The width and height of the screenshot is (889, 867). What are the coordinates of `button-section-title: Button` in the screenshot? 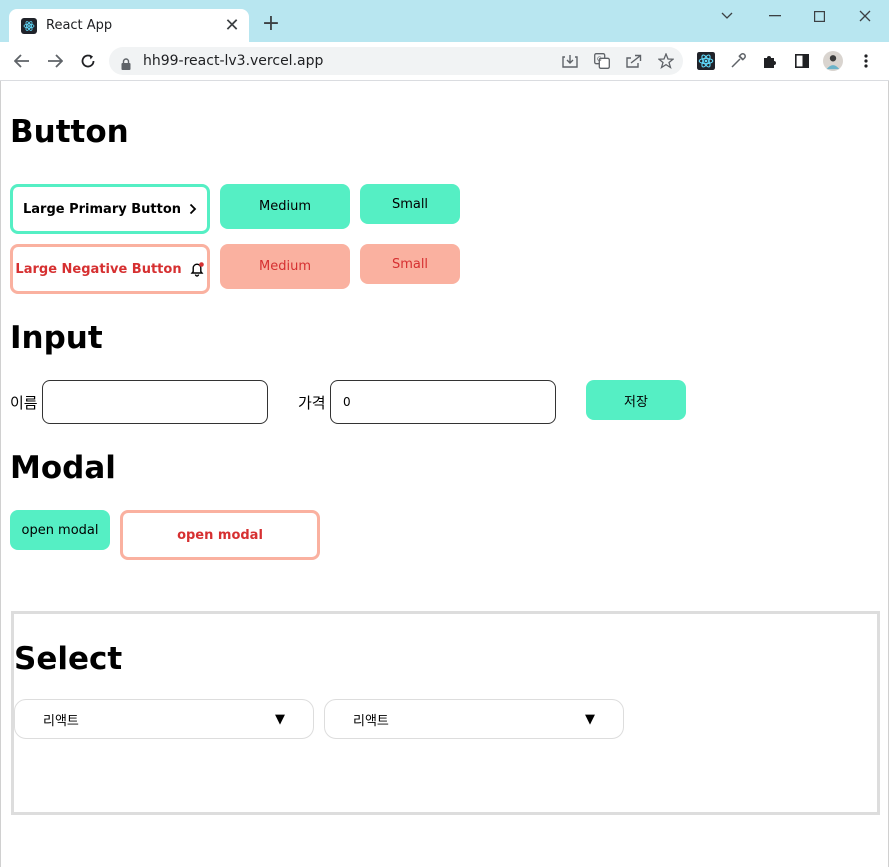 It's located at (69, 132).